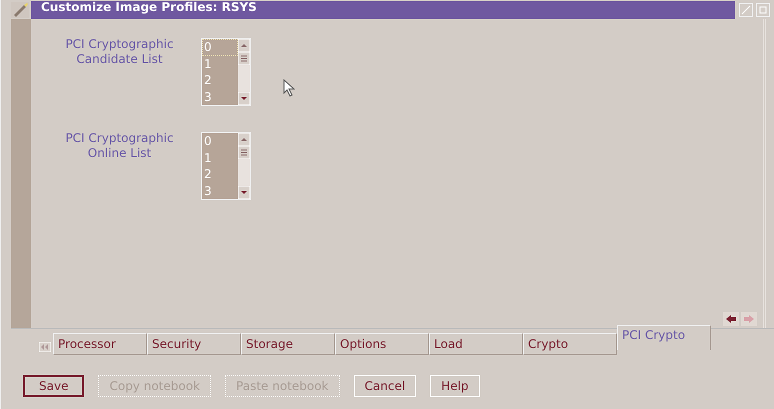 Image resolution: width=774 pixels, height=409 pixels. Describe the element at coordinates (194, 344) in the screenshot. I see `tab: Security` at that location.